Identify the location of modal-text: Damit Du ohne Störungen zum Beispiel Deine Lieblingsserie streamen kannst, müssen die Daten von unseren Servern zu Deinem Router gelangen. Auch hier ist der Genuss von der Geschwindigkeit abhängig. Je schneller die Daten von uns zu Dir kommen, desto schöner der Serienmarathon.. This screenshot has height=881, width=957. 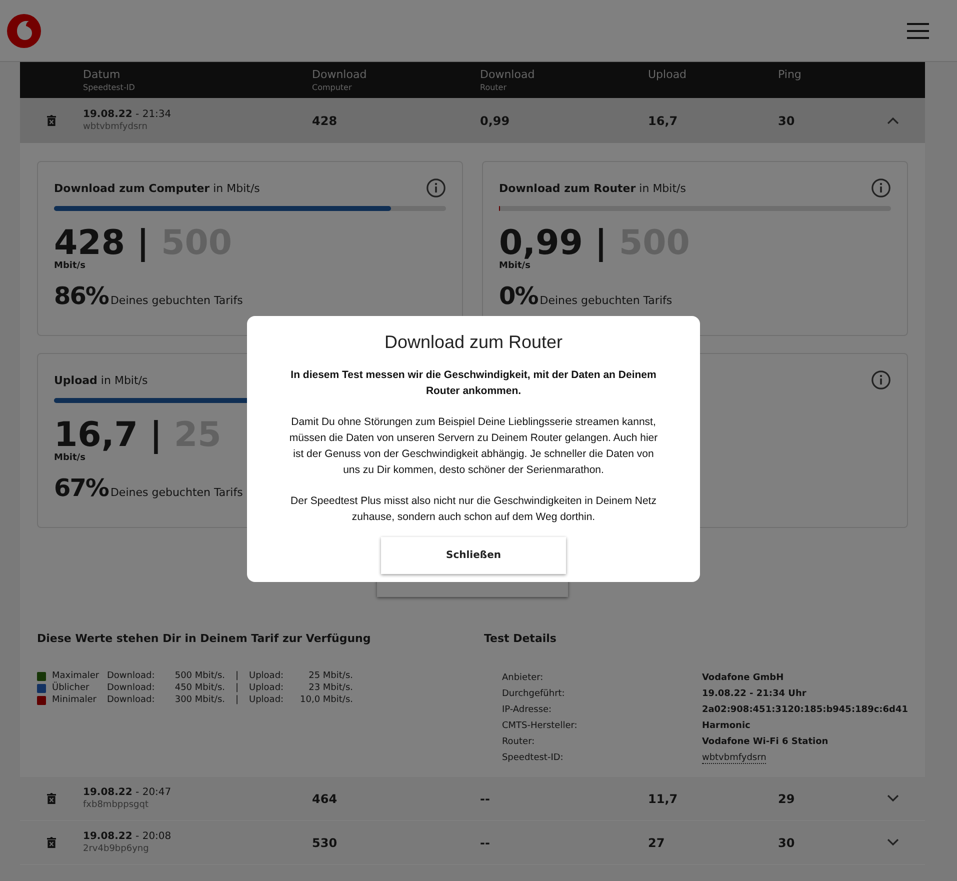
(473, 446).